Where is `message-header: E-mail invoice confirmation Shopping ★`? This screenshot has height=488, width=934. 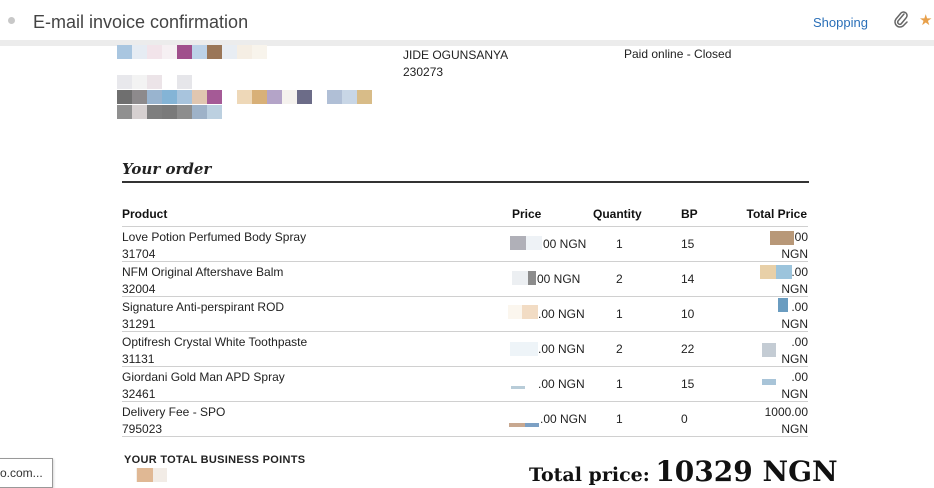
message-header: E-mail invoice confirmation Shopping ★ is located at coordinates (467, 20).